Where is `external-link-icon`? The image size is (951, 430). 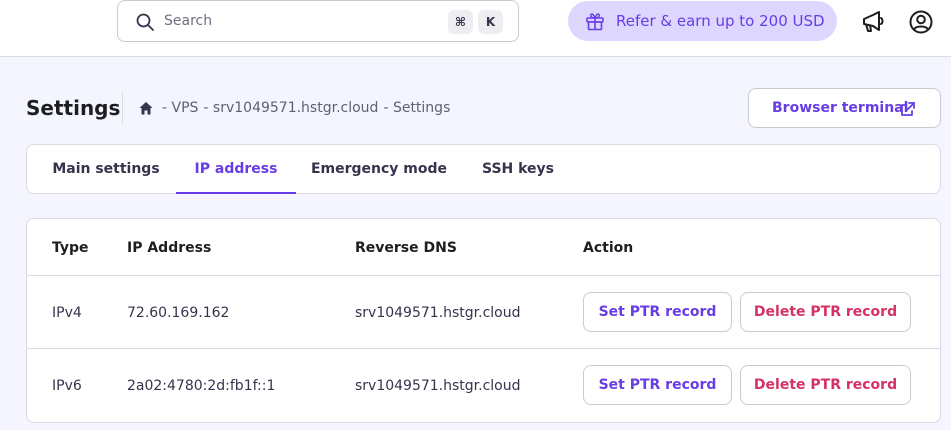 external-link-icon is located at coordinates (908, 109).